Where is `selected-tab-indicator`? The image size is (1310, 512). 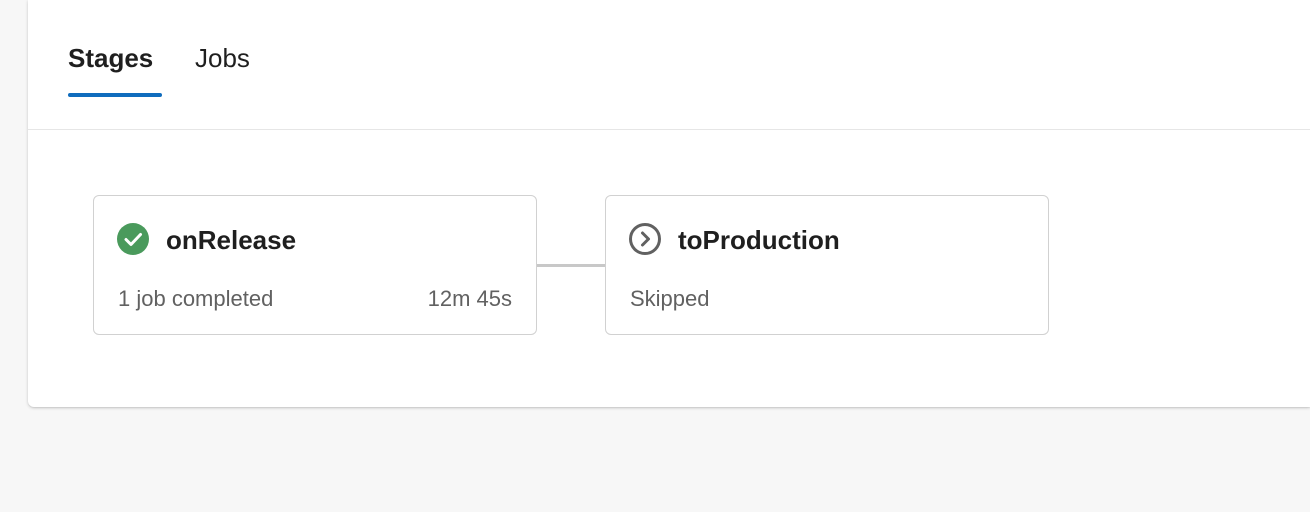
selected-tab-indicator is located at coordinates (115, 95).